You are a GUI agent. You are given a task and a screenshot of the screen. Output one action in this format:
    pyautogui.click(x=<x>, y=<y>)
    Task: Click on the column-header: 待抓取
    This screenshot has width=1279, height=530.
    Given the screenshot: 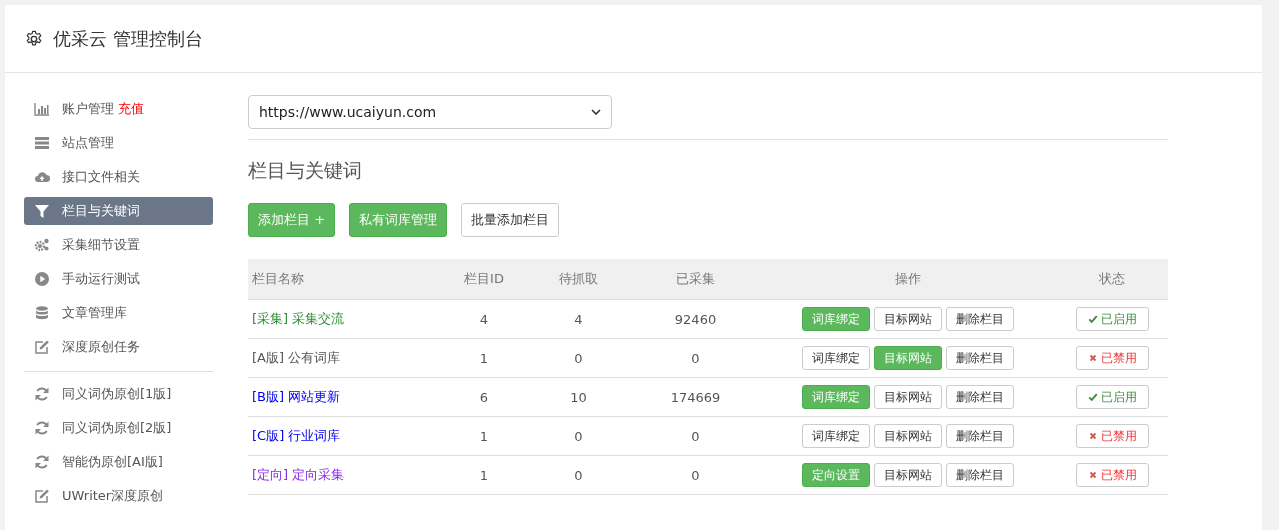 What is the action you would take?
    pyautogui.click(x=578, y=279)
    